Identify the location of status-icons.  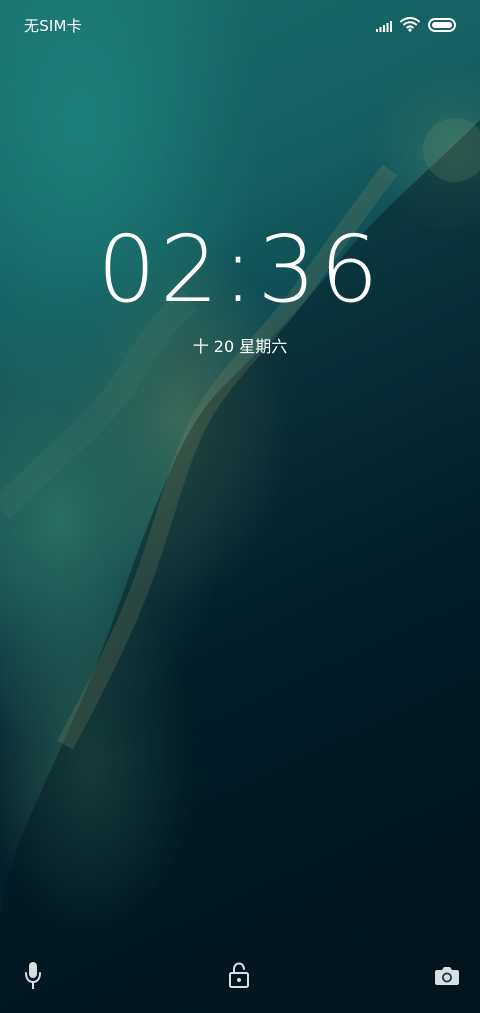
(417, 26).